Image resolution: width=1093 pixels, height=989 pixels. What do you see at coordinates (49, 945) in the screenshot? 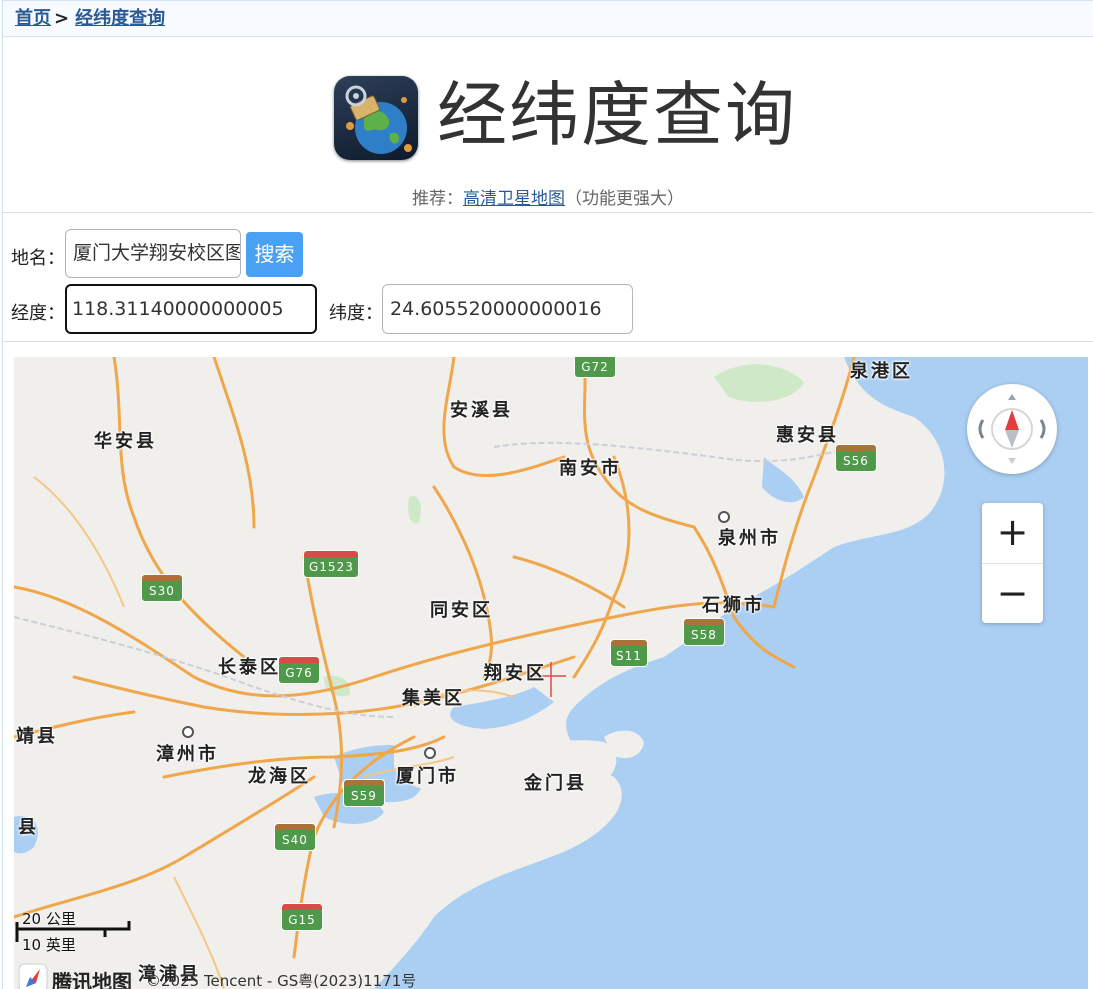
I see `scale-mi: 10 英里` at bounding box center [49, 945].